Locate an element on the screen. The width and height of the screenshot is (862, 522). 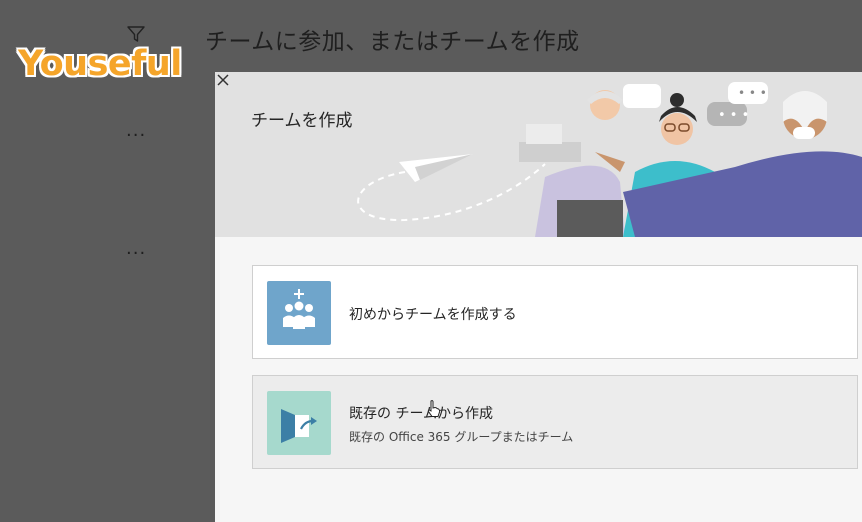
create-from-existing-option: 既存の チームから作成 既存の Office 365 グループまたはチーム is located at coordinates (555, 422).